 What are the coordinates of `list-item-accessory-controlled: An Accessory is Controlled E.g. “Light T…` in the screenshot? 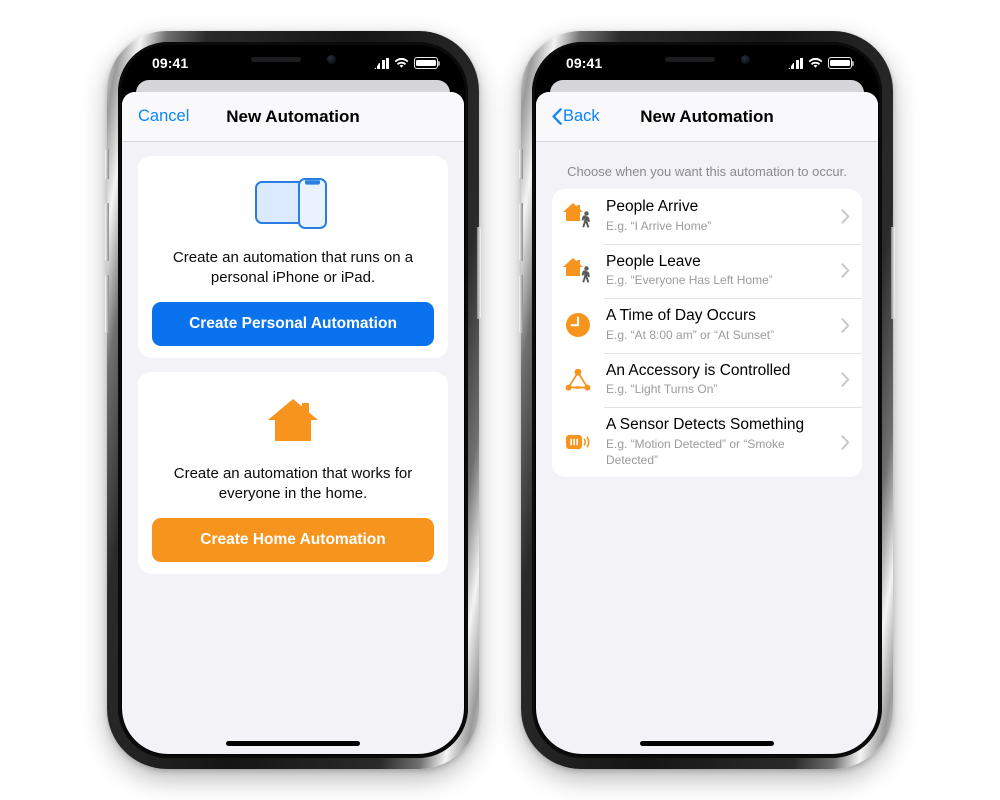 It's located at (707, 380).